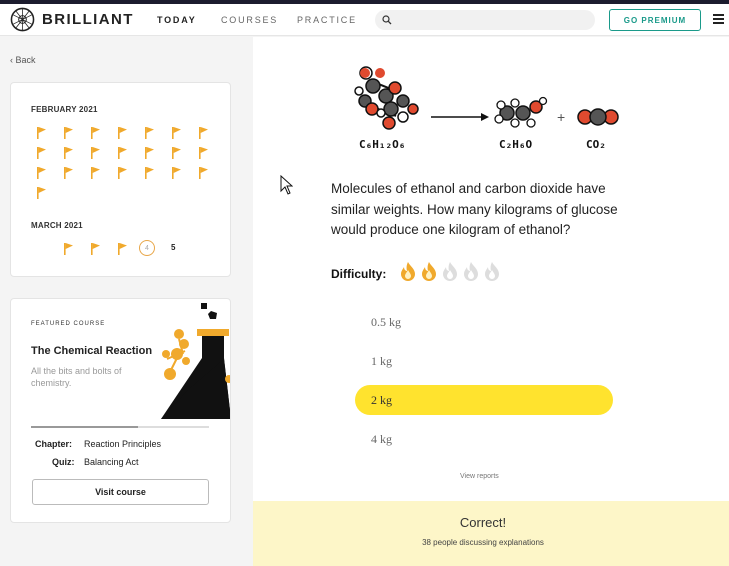  What do you see at coordinates (57, 225) in the screenshot?
I see `month-label-march: MARCH 2021` at bounding box center [57, 225].